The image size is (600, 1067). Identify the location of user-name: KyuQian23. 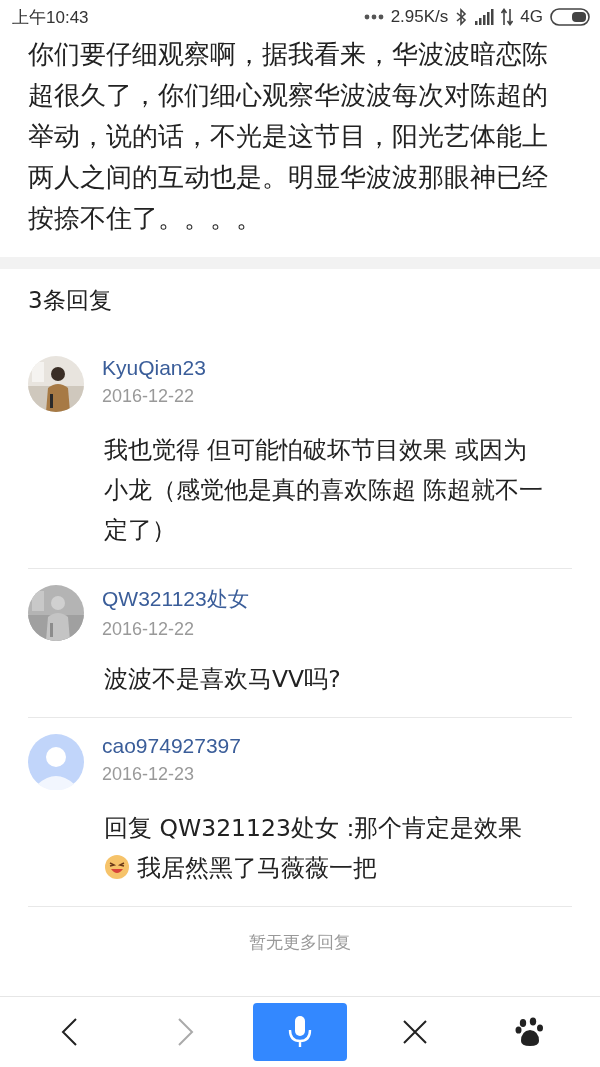
(154, 368).